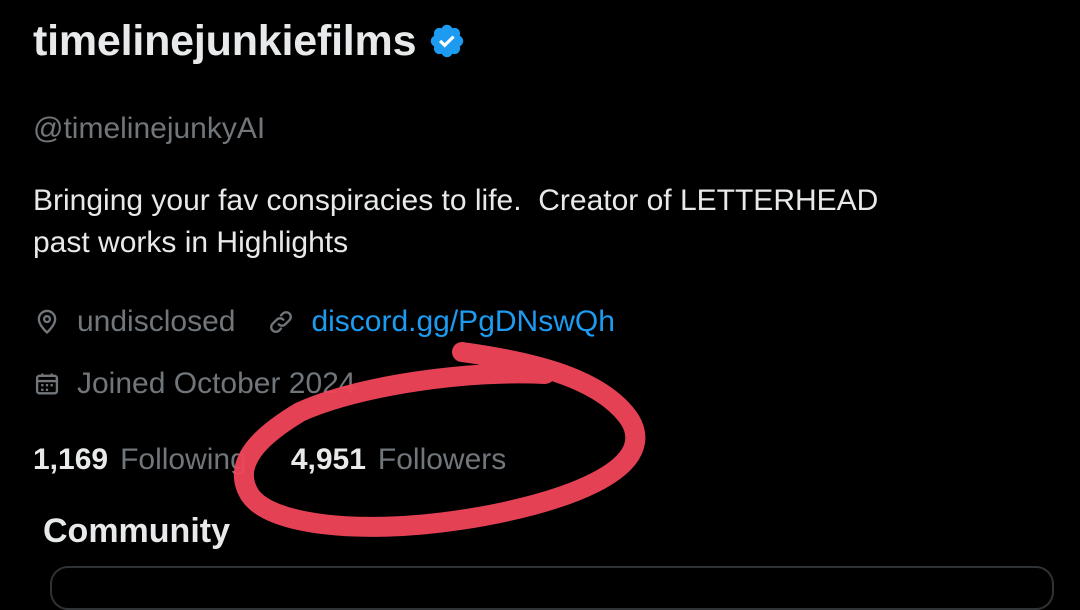 Image resolution: width=1080 pixels, height=610 pixels. Describe the element at coordinates (462, 322) in the screenshot. I see `website-link: discord.gg/PgDNswQh` at that location.